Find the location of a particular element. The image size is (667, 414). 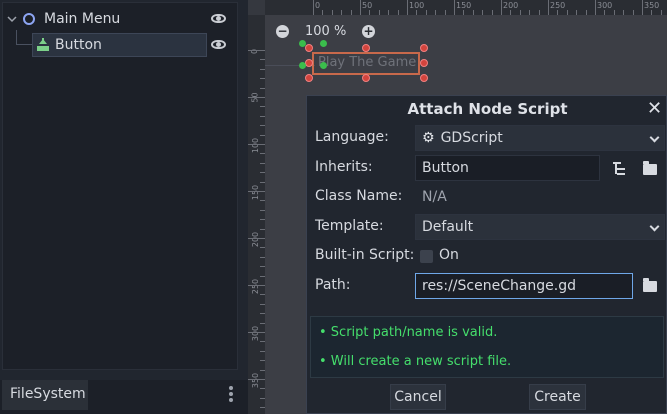

tree-item-button: Button is located at coordinates (119, 45).